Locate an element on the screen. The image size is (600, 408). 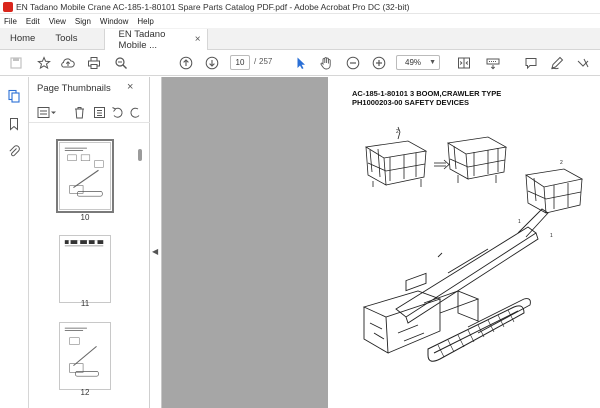
zoom-level-select: 49% ▼ is located at coordinates (418, 62).